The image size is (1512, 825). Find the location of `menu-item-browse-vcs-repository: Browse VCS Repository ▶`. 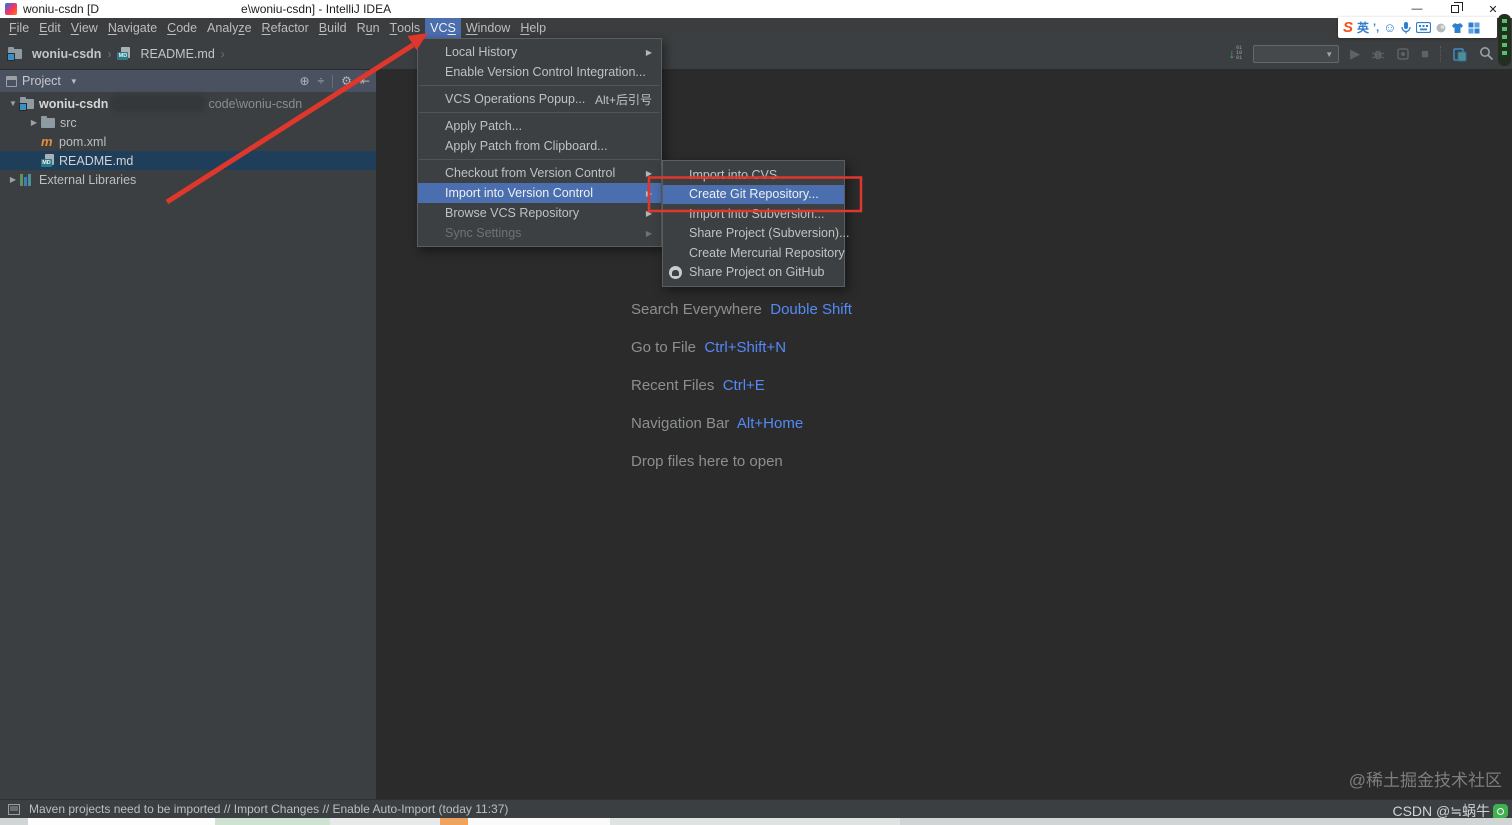

menu-item-browse-vcs-repository: Browse VCS Repository ▶ is located at coordinates (539, 213).